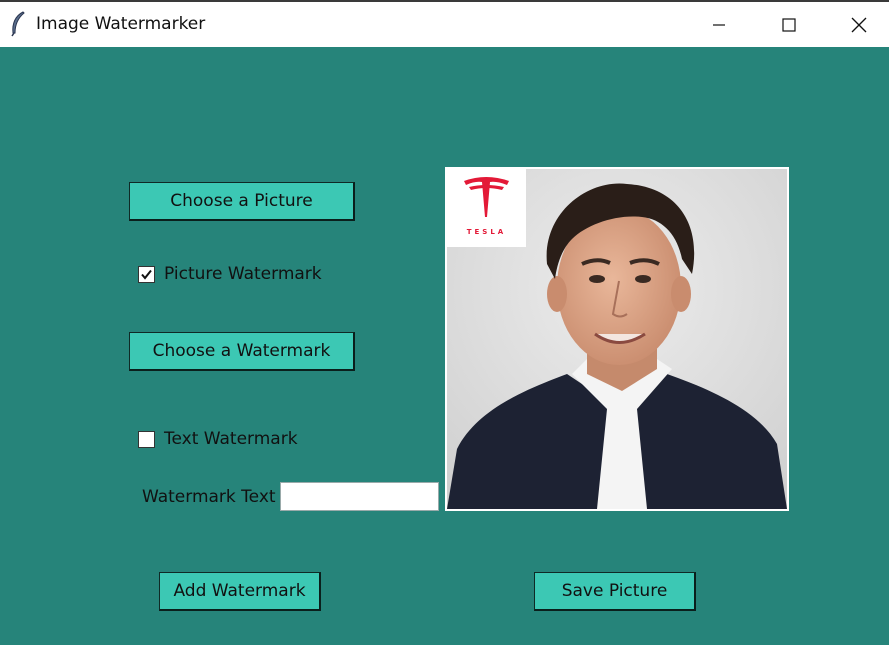 The image size is (889, 645). Describe the element at coordinates (359, 496) in the screenshot. I see `watermark-text-input` at that location.